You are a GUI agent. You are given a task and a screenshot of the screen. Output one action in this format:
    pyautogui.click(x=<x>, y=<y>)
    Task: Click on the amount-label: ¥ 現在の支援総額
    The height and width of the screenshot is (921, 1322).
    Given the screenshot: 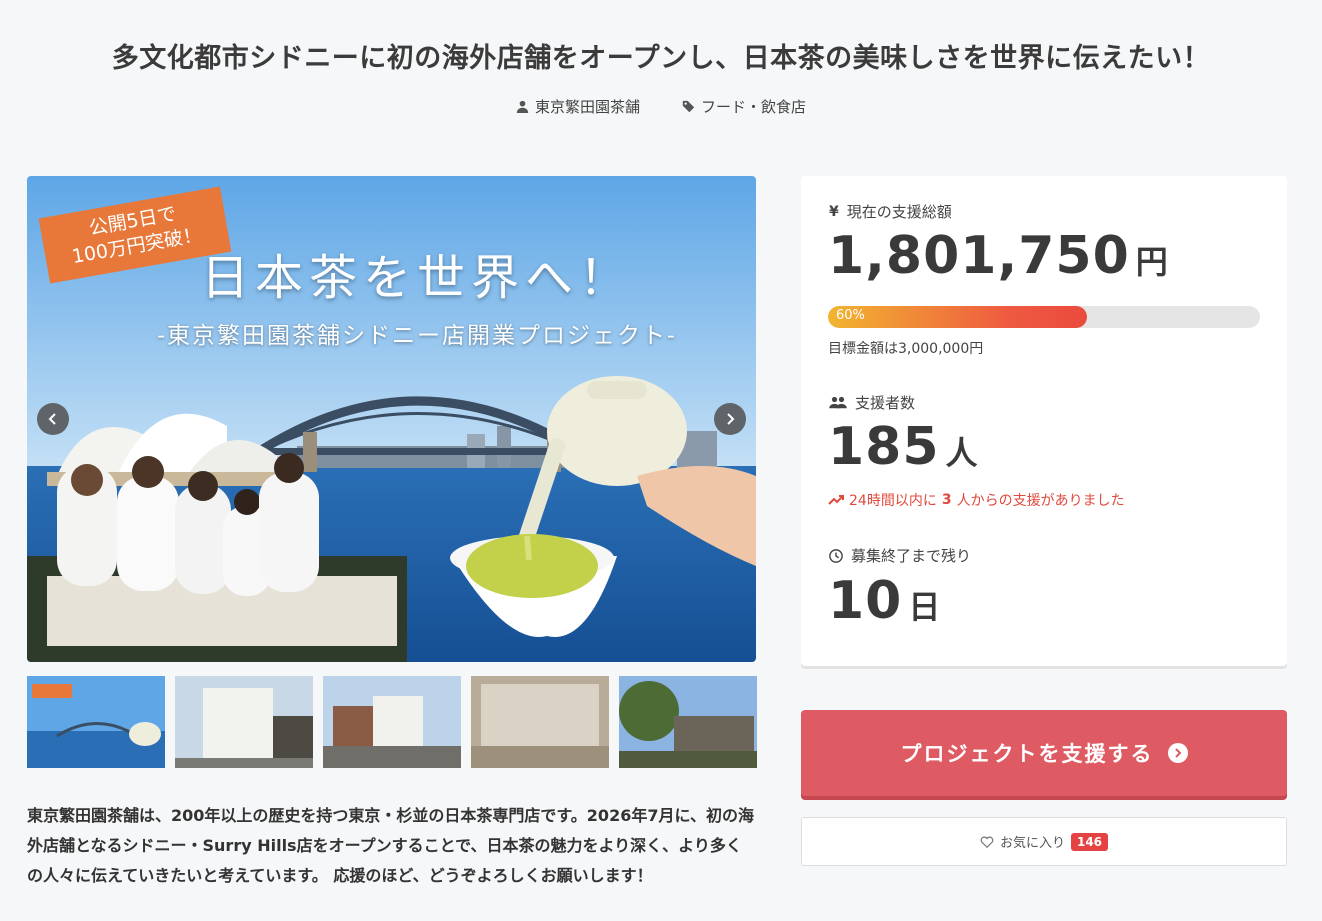 What is the action you would take?
    pyautogui.click(x=890, y=211)
    